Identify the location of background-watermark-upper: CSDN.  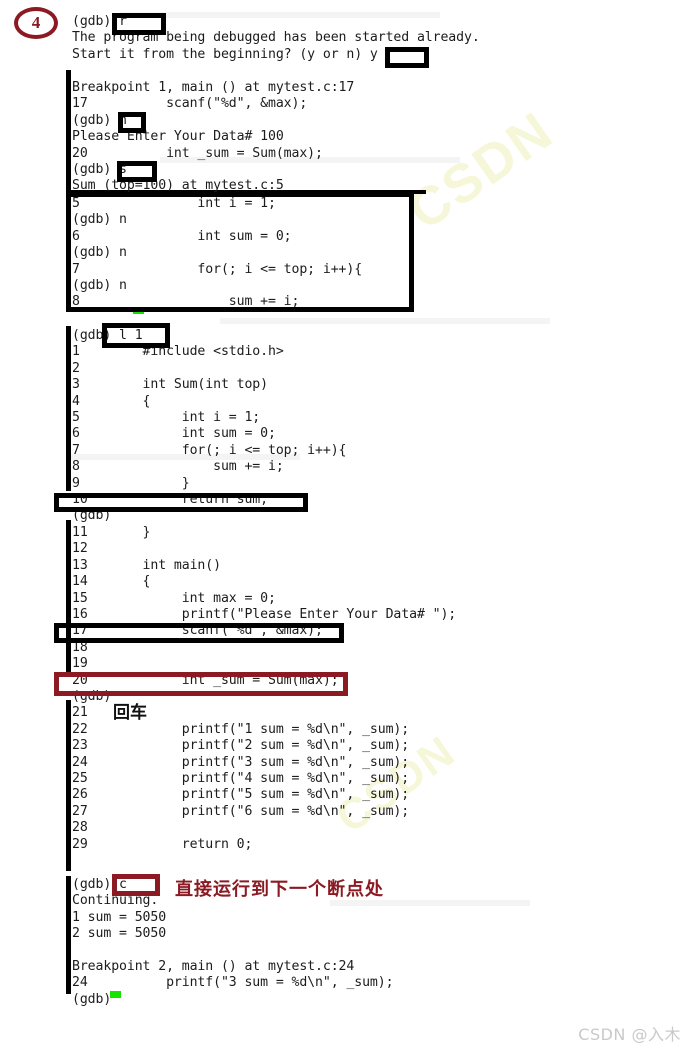
(480, 171).